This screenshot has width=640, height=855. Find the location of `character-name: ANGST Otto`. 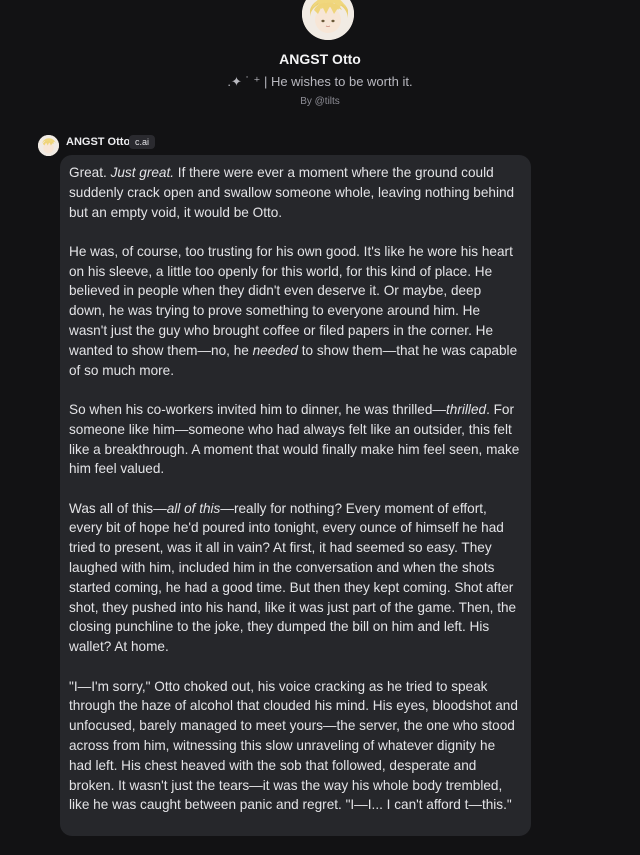

character-name: ANGST Otto is located at coordinates (320, 59).